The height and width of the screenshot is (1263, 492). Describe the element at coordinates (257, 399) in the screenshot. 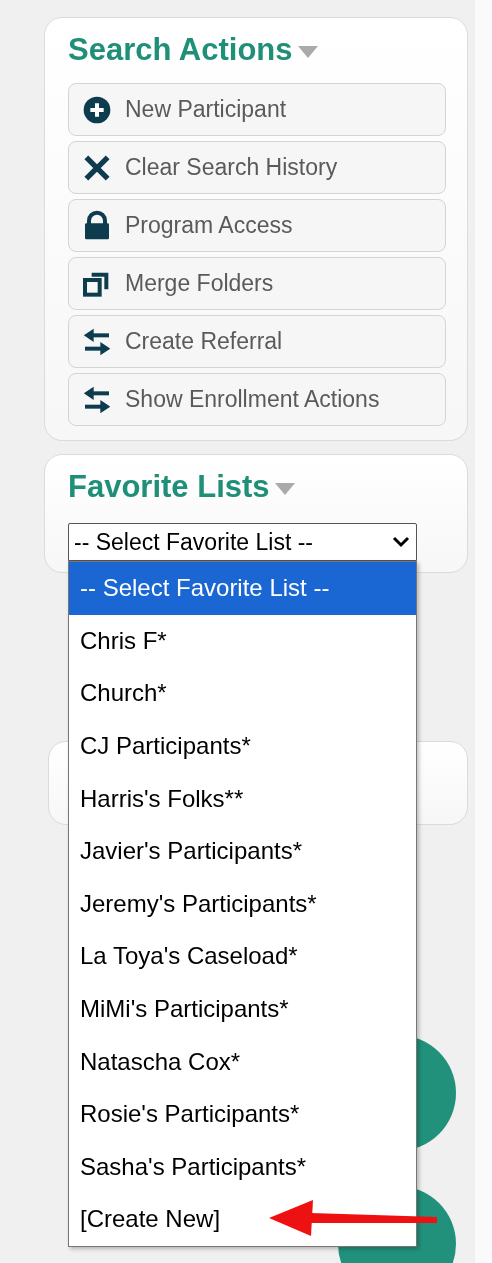

I see `action-button: Show Enrollment Actions` at that location.